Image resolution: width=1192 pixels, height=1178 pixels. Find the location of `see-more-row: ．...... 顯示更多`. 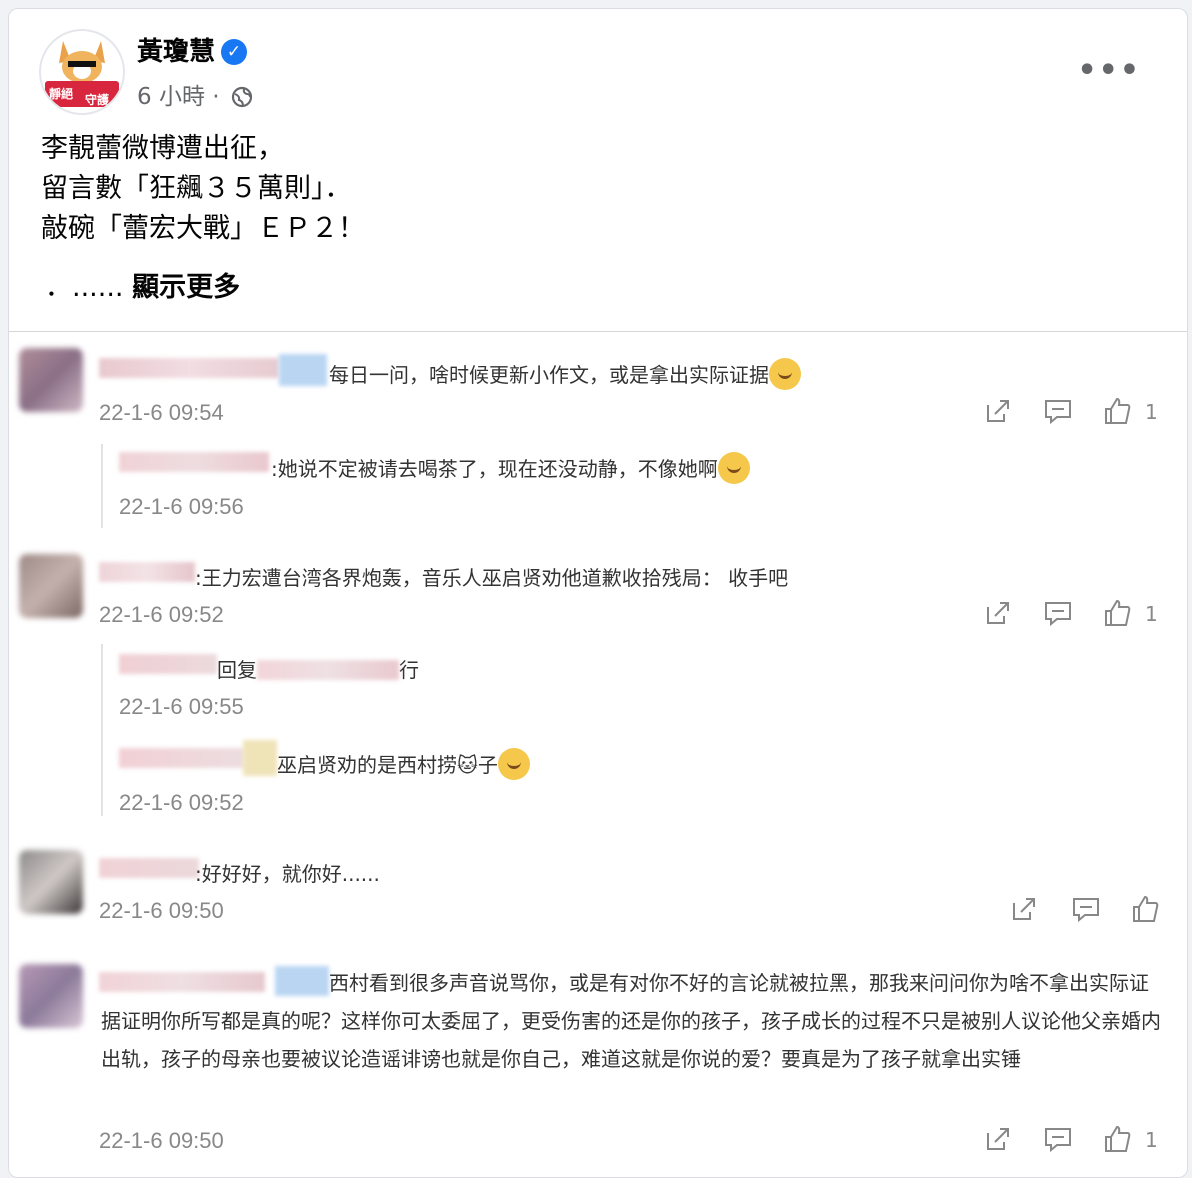

see-more-row: ．...... 顯示更多 is located at coordinates (142, 284).